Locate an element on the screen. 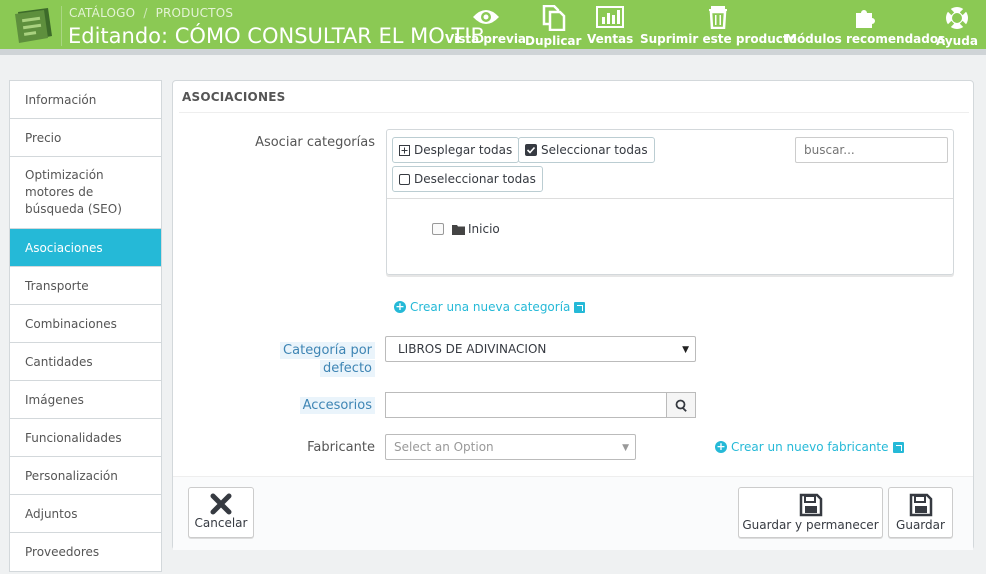 The image size is (986, 574). duplicate-button: Duplicar is located at coordinates (553, 26).